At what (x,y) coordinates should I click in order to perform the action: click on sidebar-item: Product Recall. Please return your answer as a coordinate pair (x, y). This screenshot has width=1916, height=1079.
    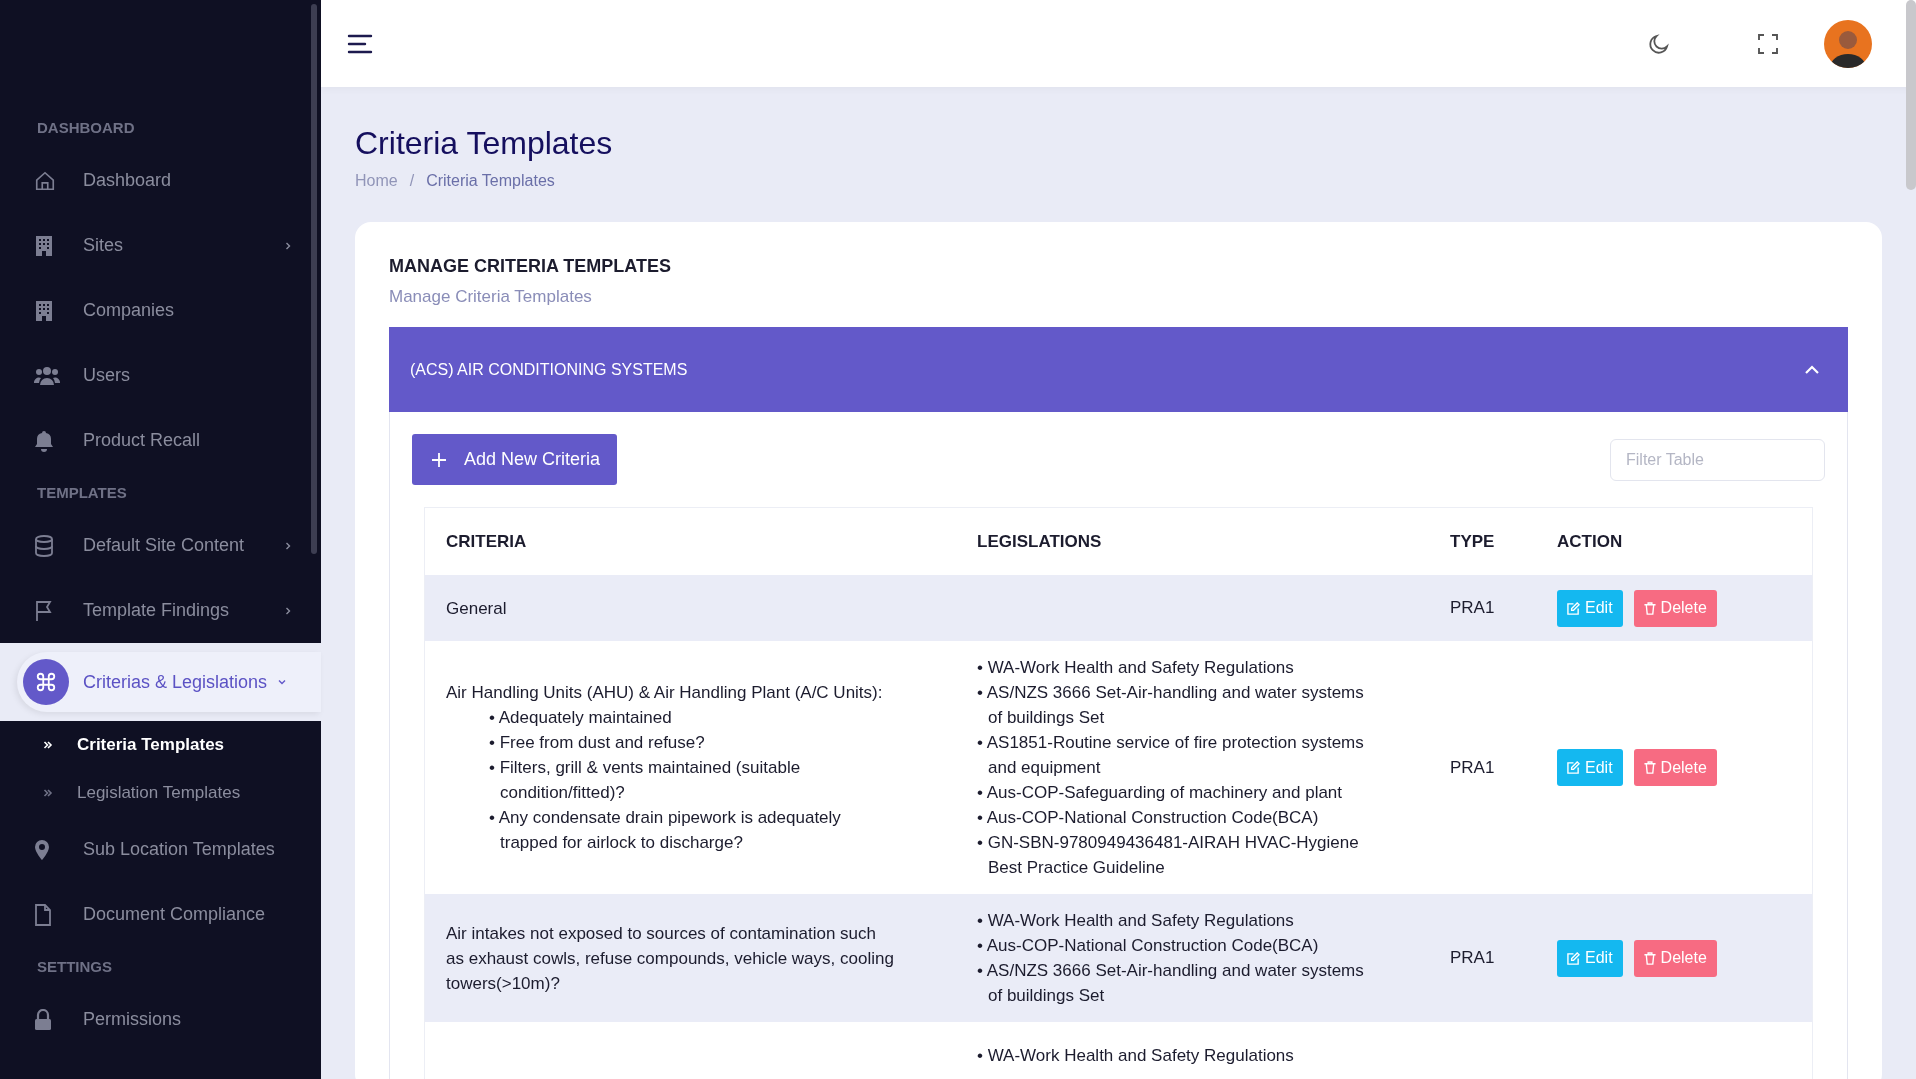
    Looking at the image, I should click on (160, 440).